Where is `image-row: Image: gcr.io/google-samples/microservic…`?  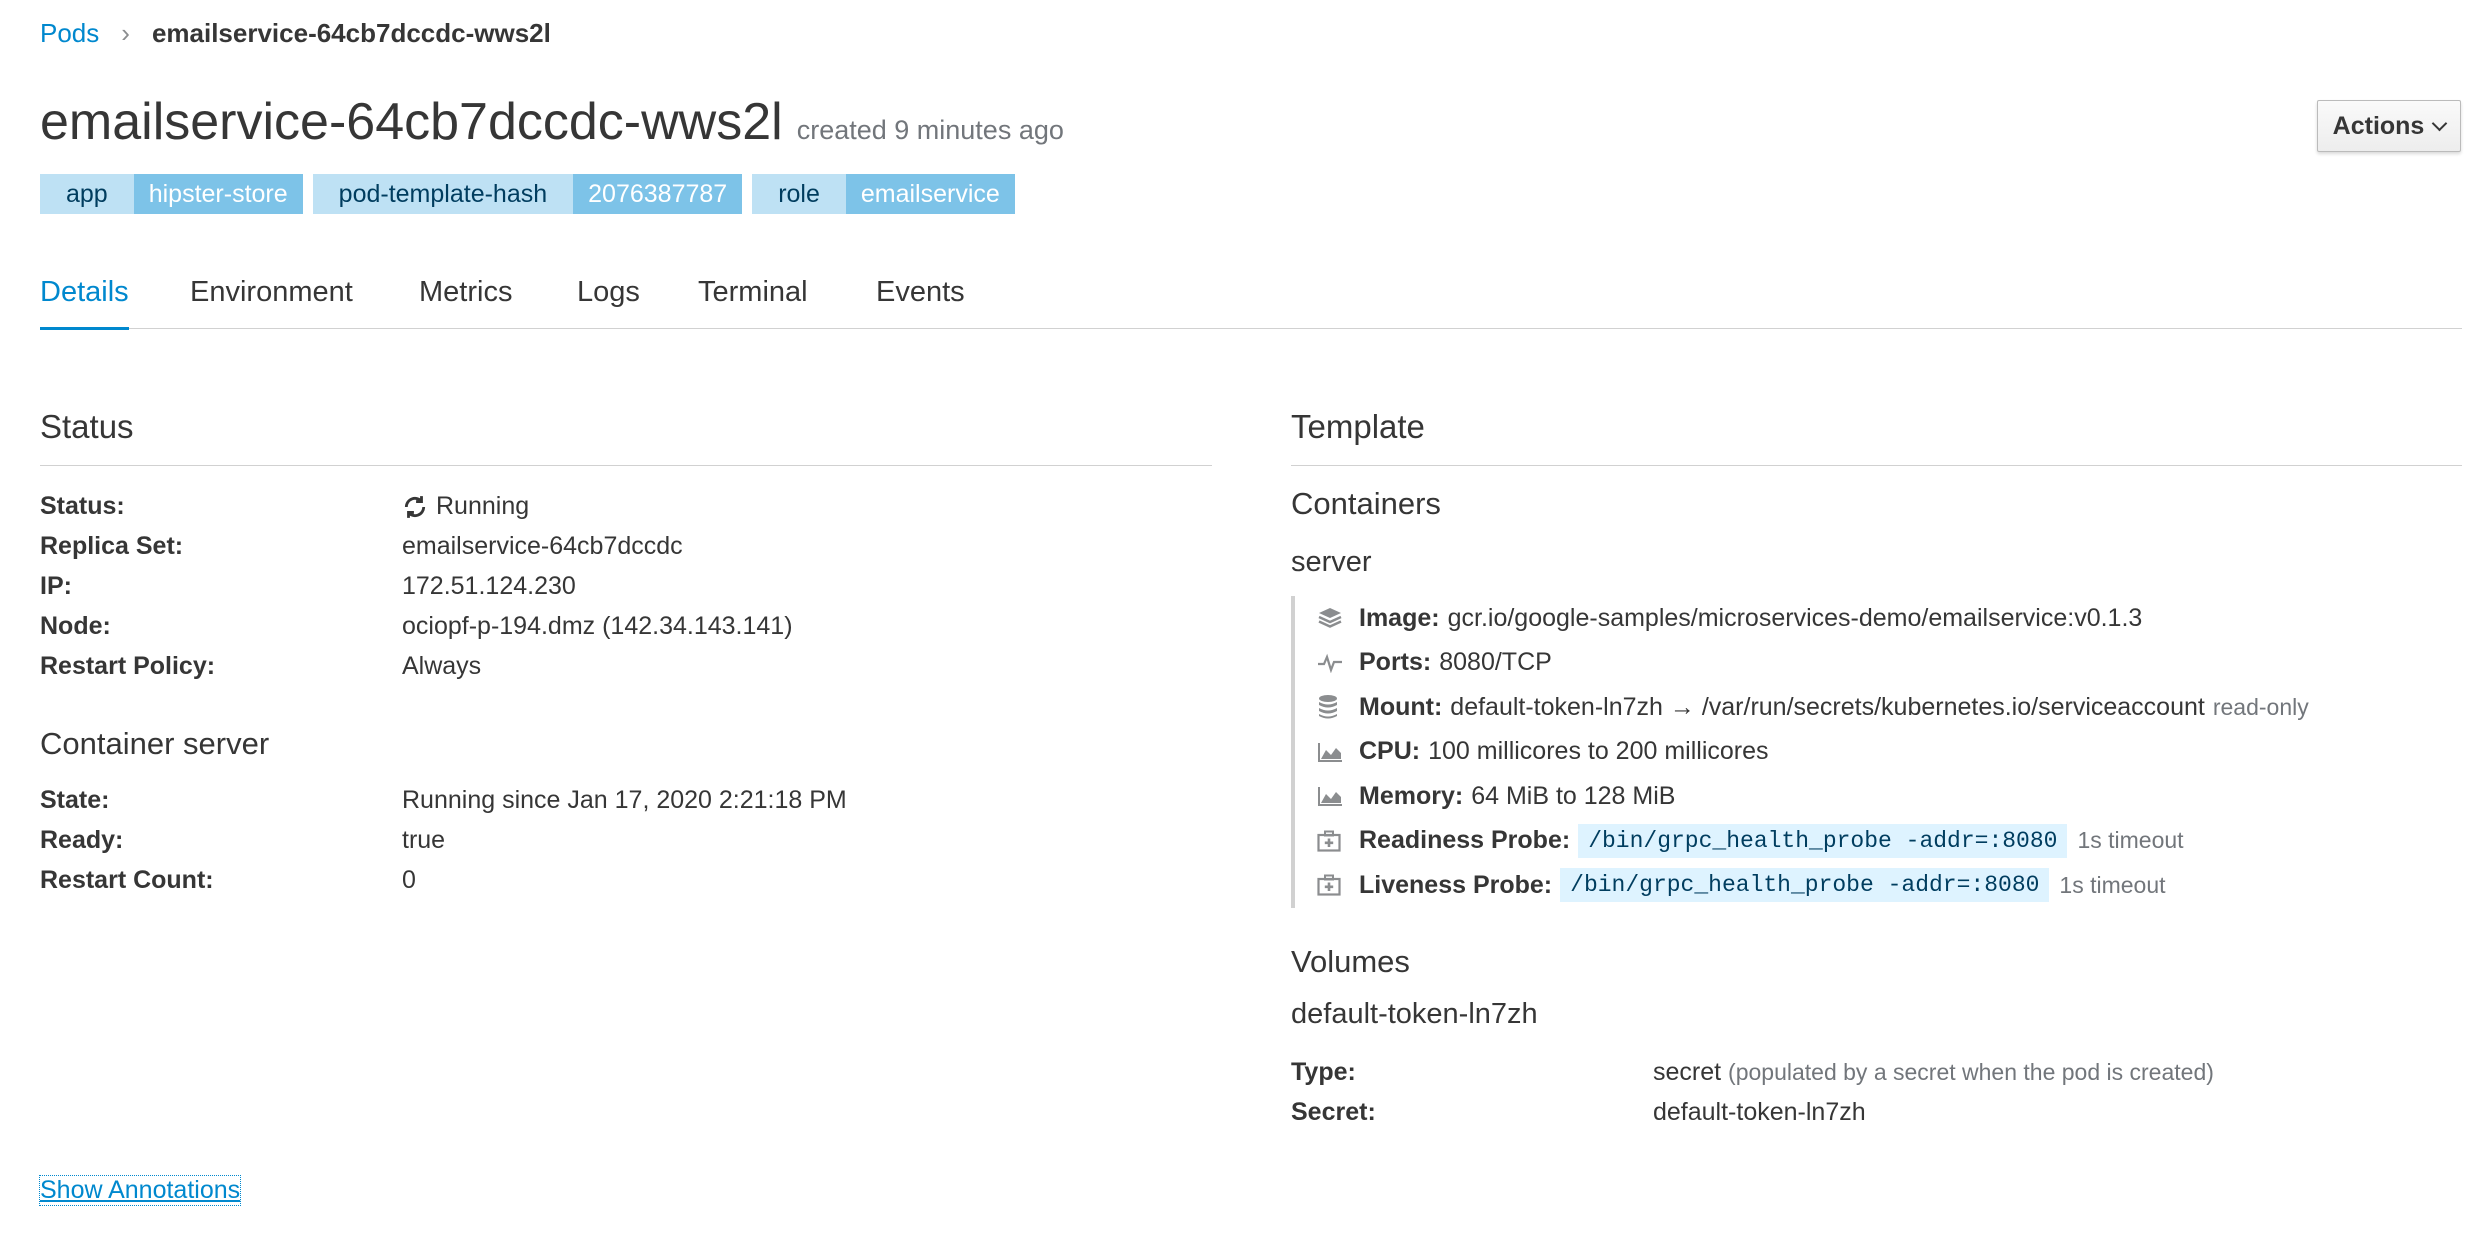 image-row: Image: gcr.io/google-samples/microservic… is located at coordinates (1813, 618).